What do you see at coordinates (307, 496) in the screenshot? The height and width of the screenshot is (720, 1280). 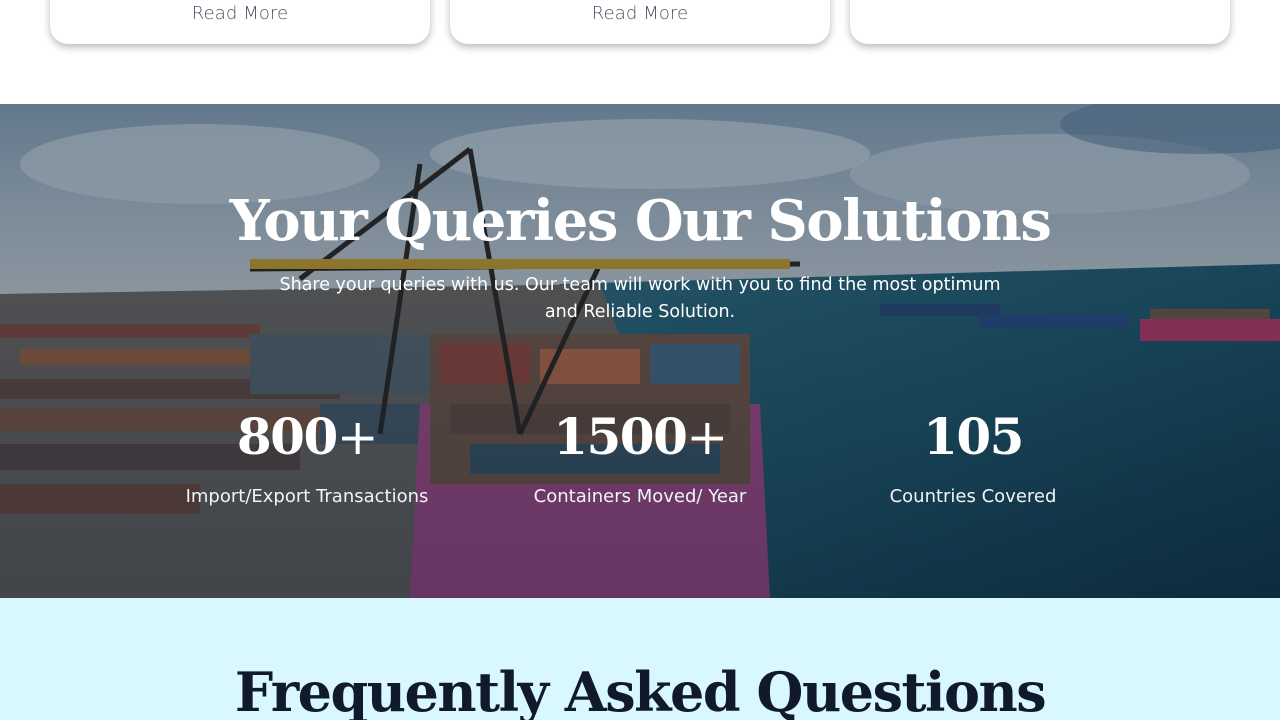 I see `stat-label: Import/Export Transactions` at bounding box center [307, 496].